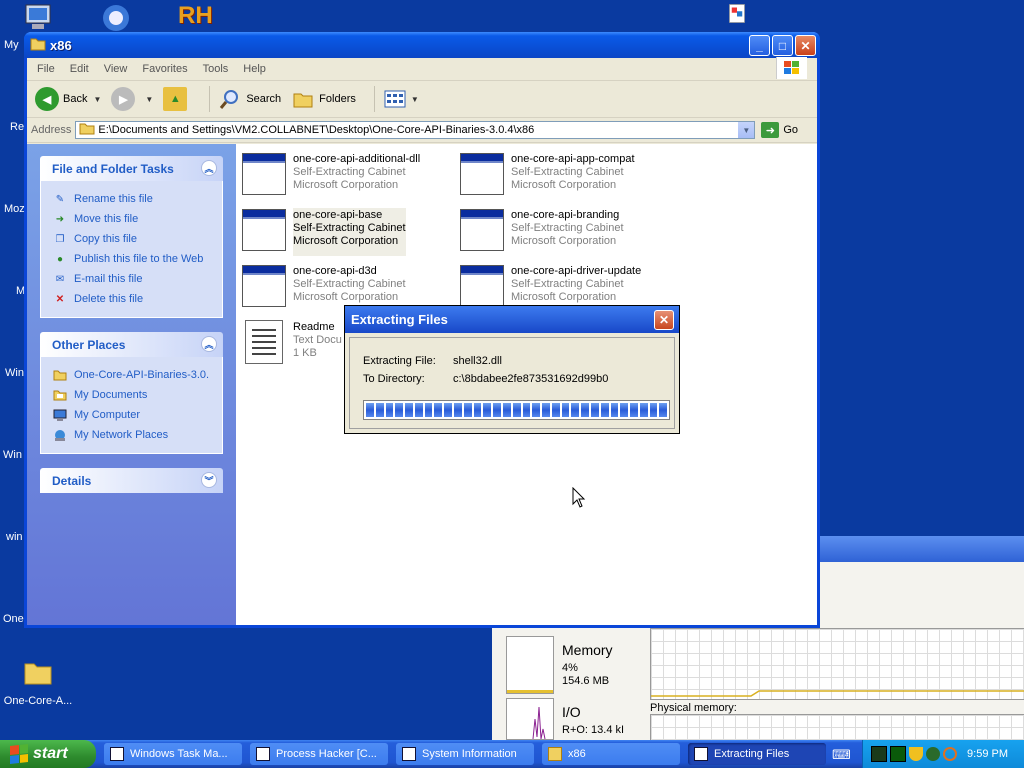 Image resolution: width=1024 pixels, height=768 pixels. What do you see at coordinates (132, 279) in the screenshot?
I see `task-email: ✉ E-mail this file` at bounding box center [132, 279].